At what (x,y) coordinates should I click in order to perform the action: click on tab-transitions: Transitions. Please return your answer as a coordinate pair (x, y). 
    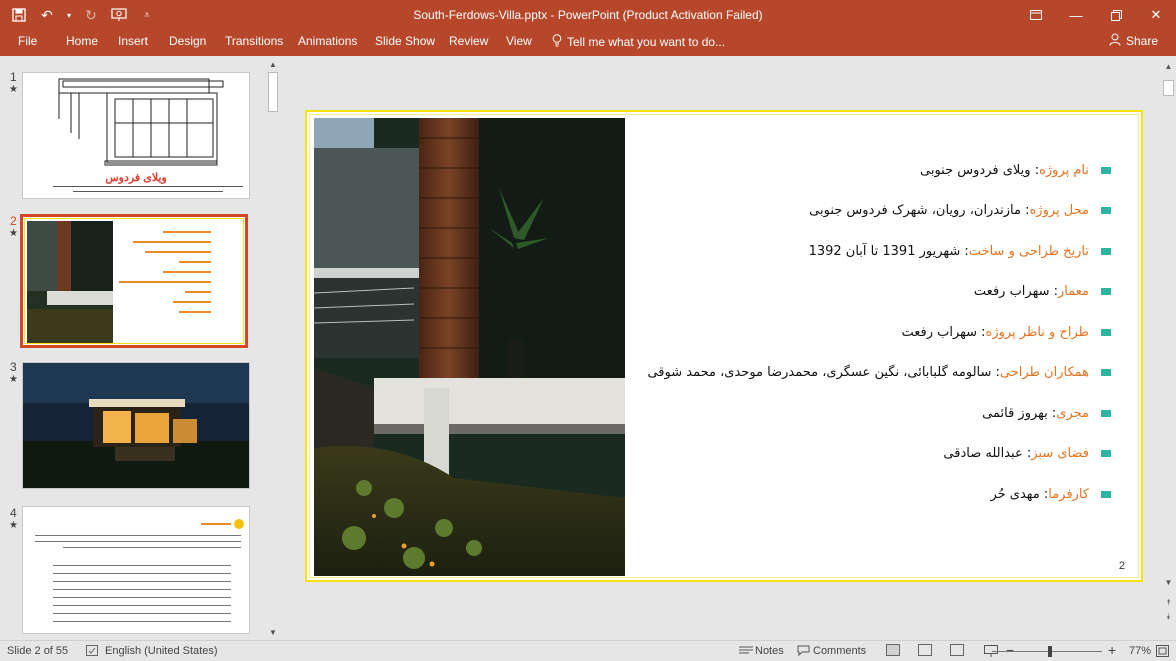
    Looking at the image, I should click on (254, 41).